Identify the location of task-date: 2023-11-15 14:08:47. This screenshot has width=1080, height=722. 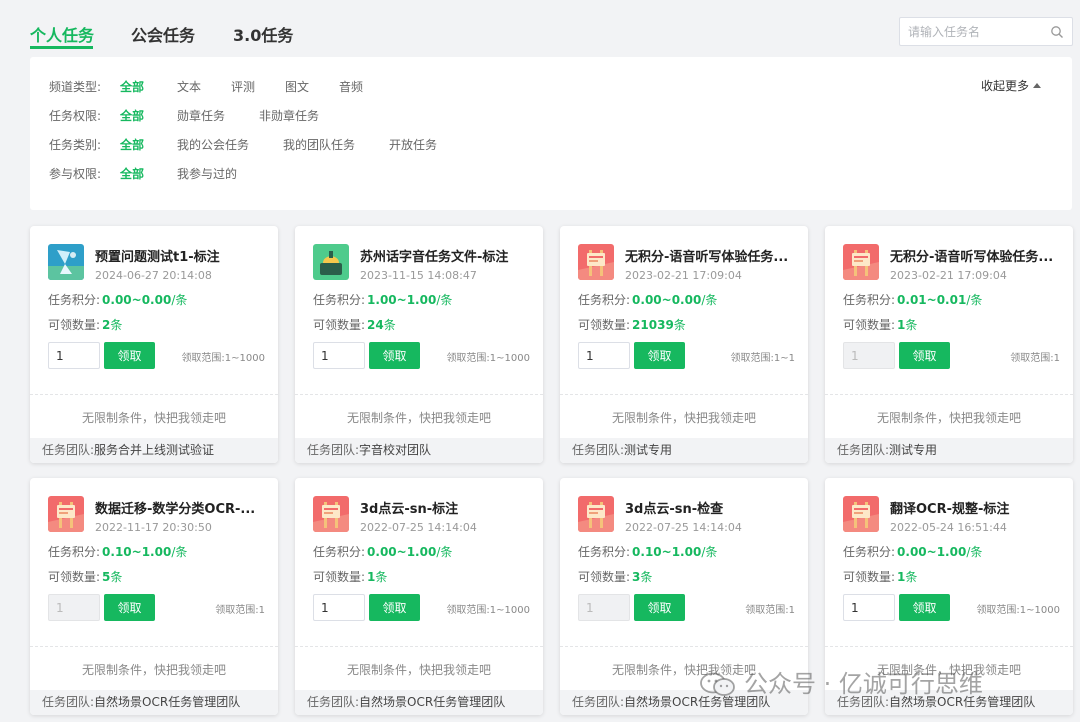
(418, 275).